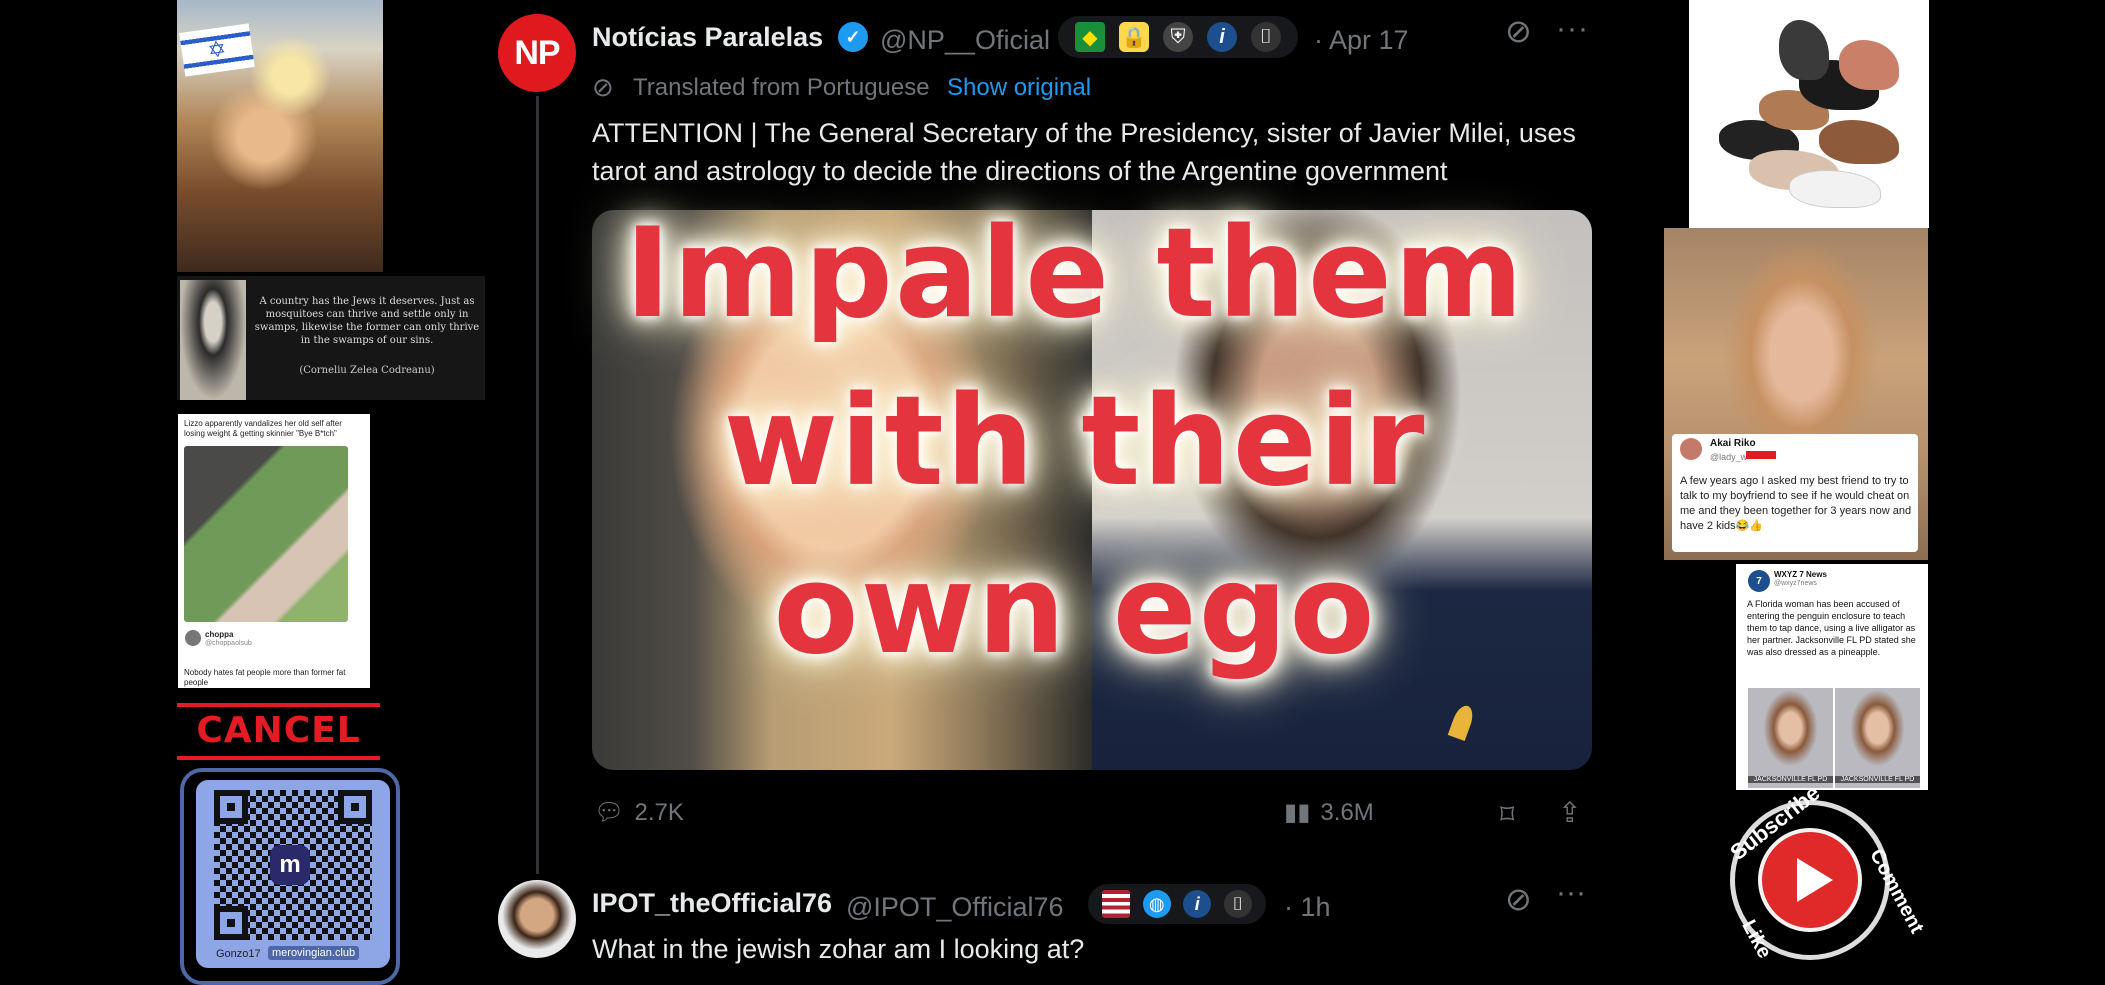 The image size is (2105, 985). What do you see at coordinates (842, 490) in the screenshot?
I see `woman-photo` at bounding box center [842, 490].